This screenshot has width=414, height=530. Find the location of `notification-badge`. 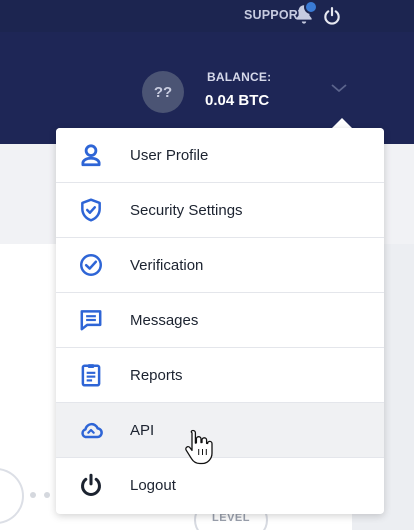

notification-badge is located at coordinates (311, 7).